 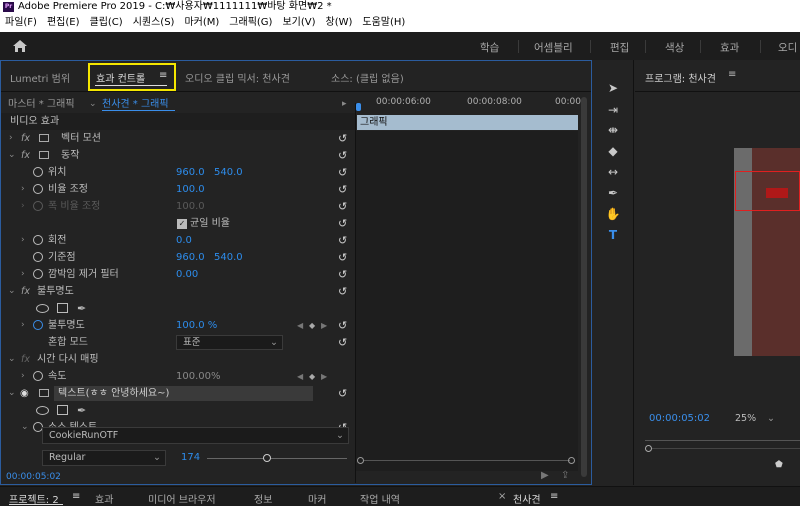 What do you see at coordinates (182, 224) in the screenshot?
I see `uniform-scale-checkbox: ✓` at bounding box center [182, 224].